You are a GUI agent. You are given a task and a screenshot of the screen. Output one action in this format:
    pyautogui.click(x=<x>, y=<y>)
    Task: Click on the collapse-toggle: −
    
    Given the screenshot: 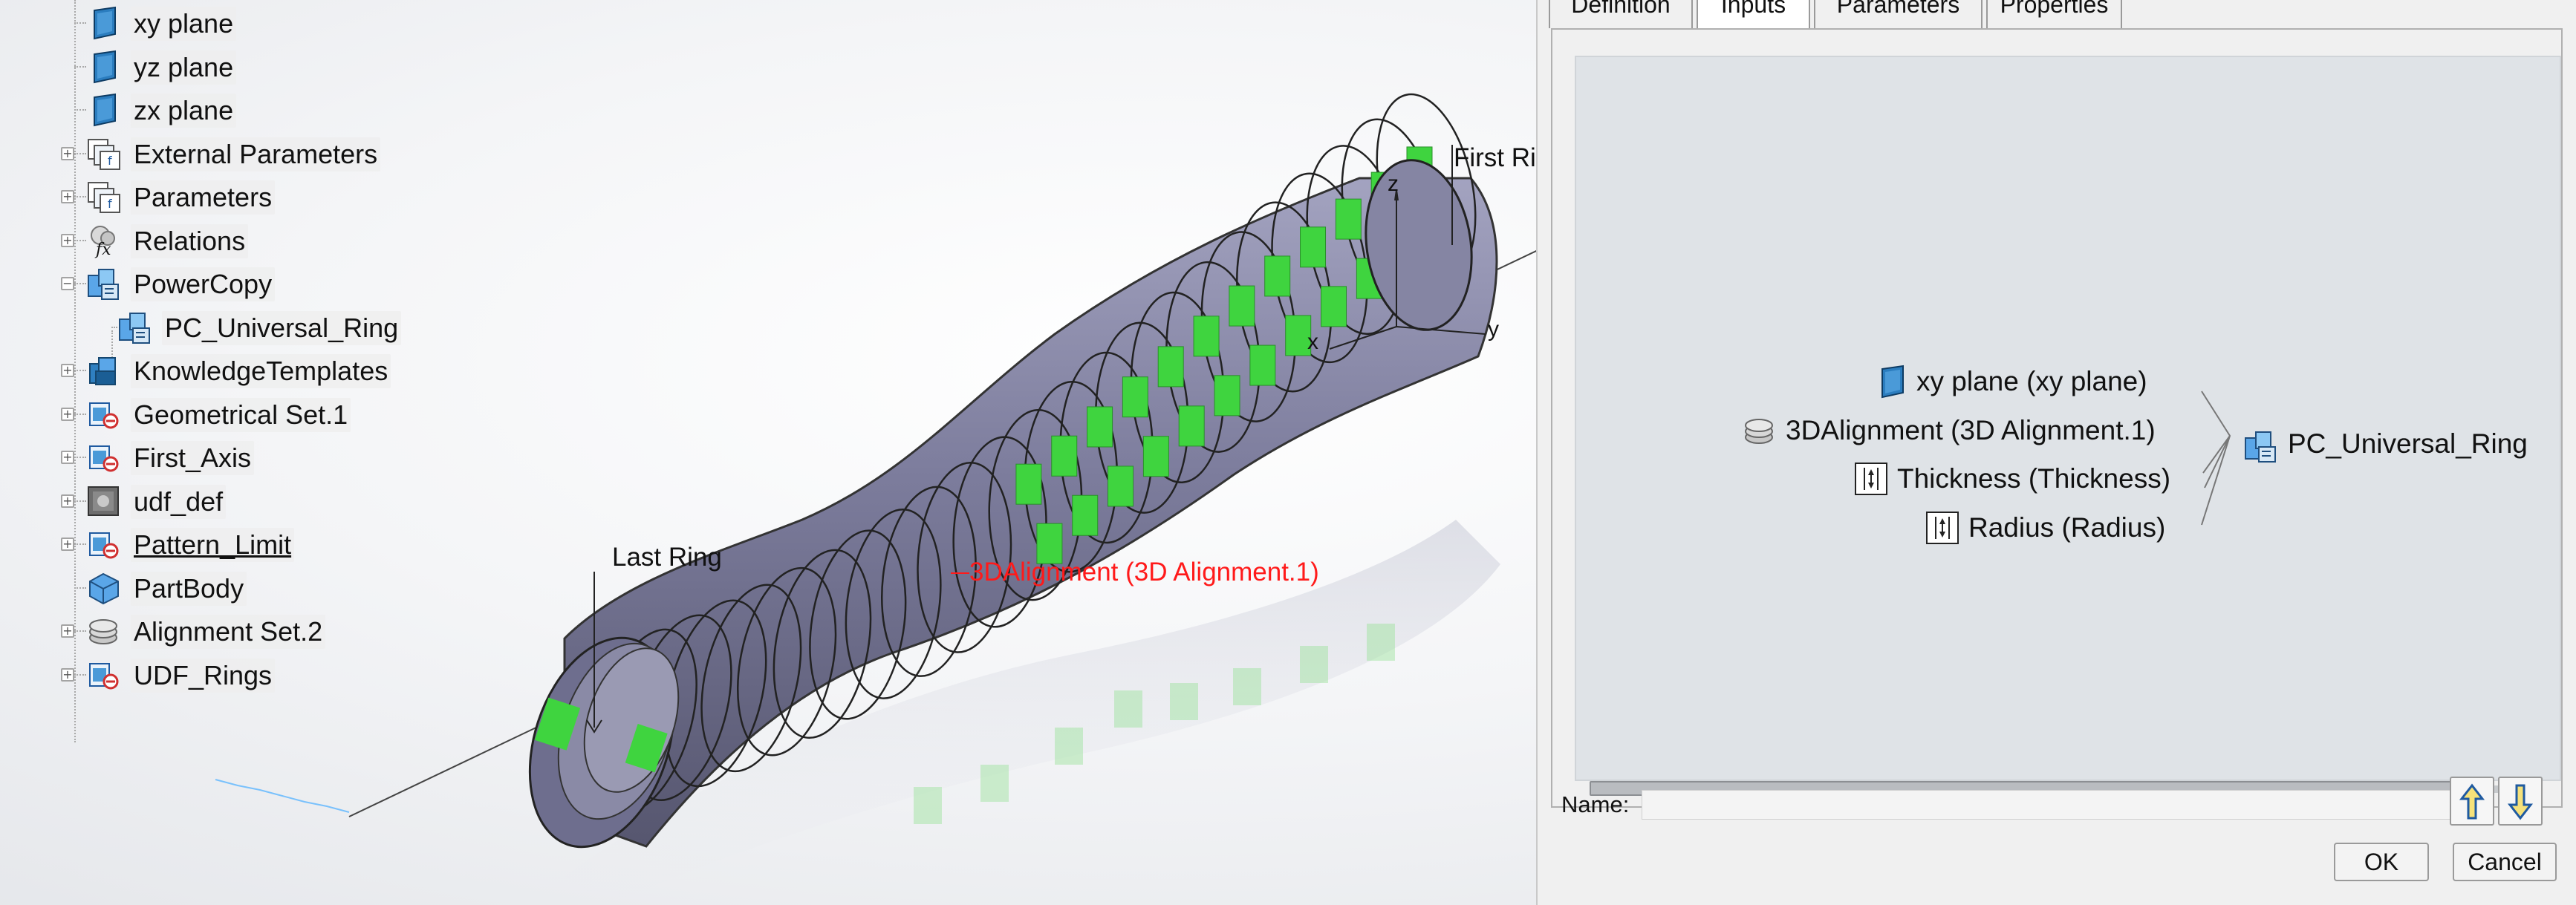 What is the action you would take?
    pyautogui.click(x=67, y=283)
    